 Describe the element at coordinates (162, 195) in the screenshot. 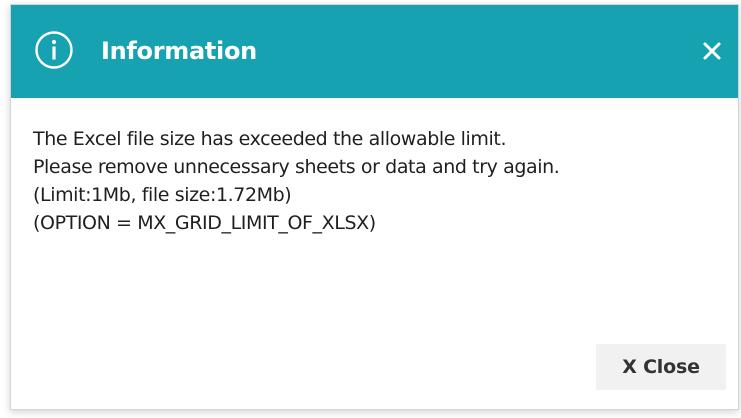

I see `message-line: (Limit:1Mb, file size:1.72Mb)` at that location.